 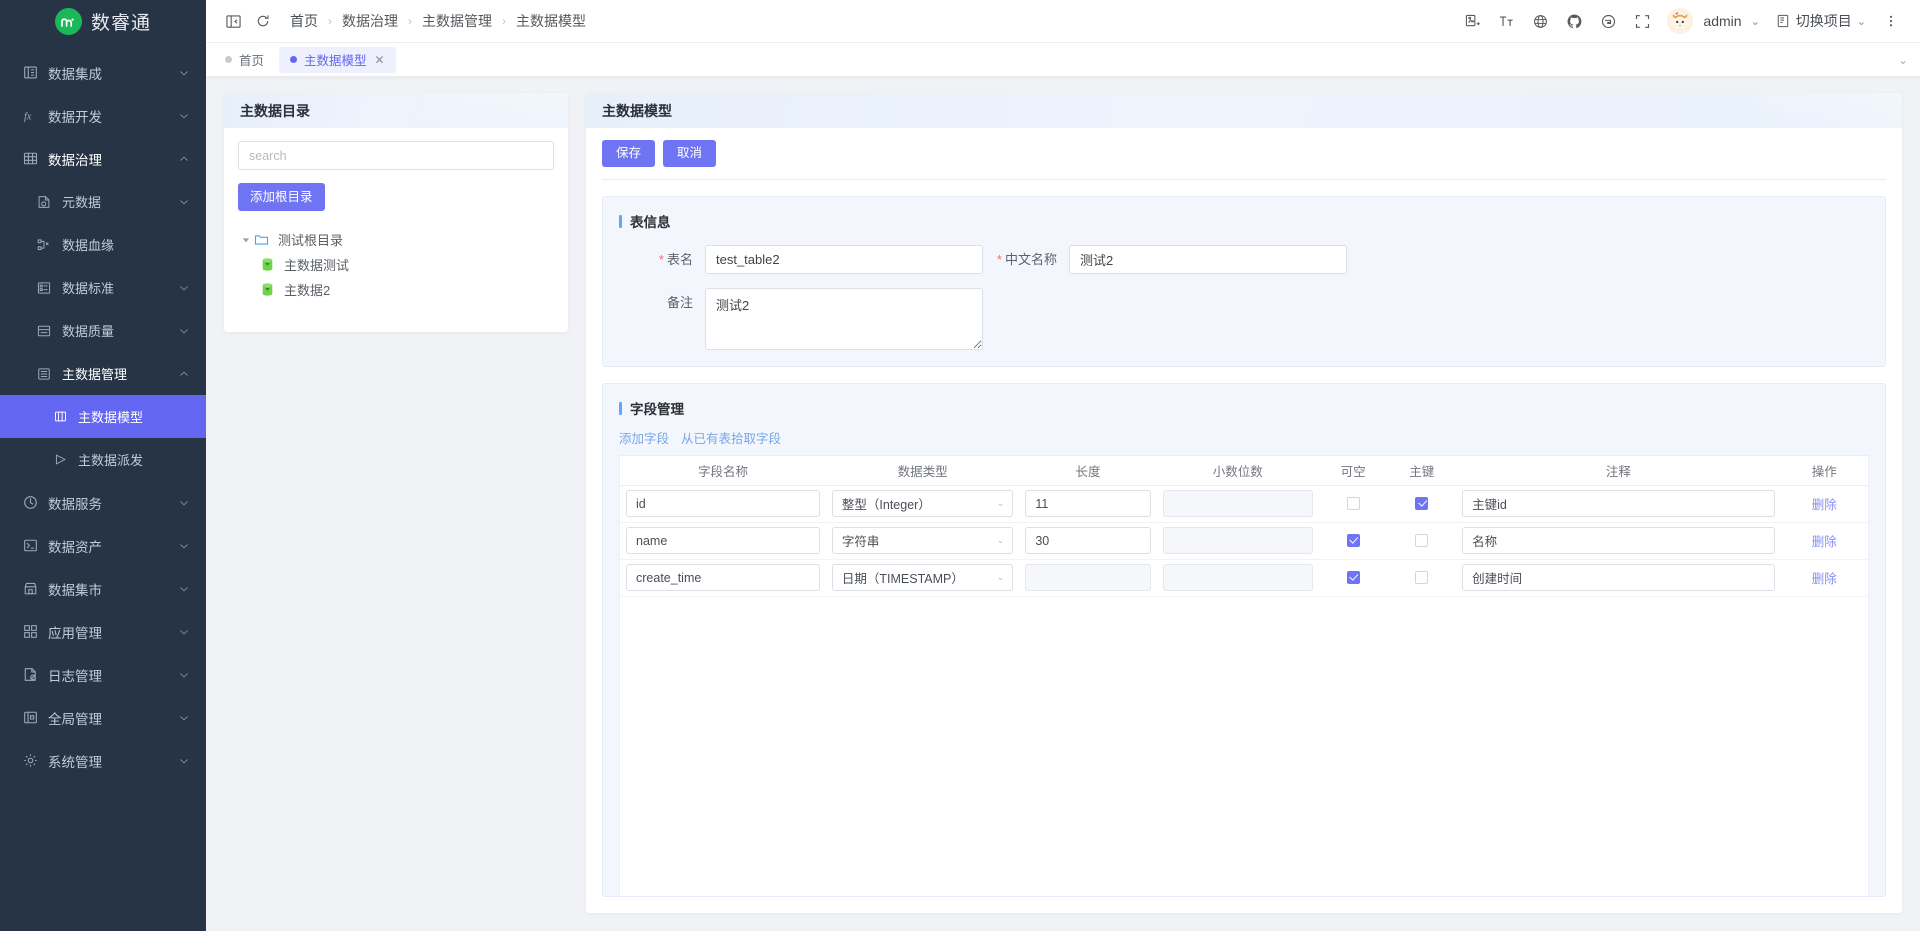 I want to click on add-field-link: 添加字段, so click(x=644, y=437).